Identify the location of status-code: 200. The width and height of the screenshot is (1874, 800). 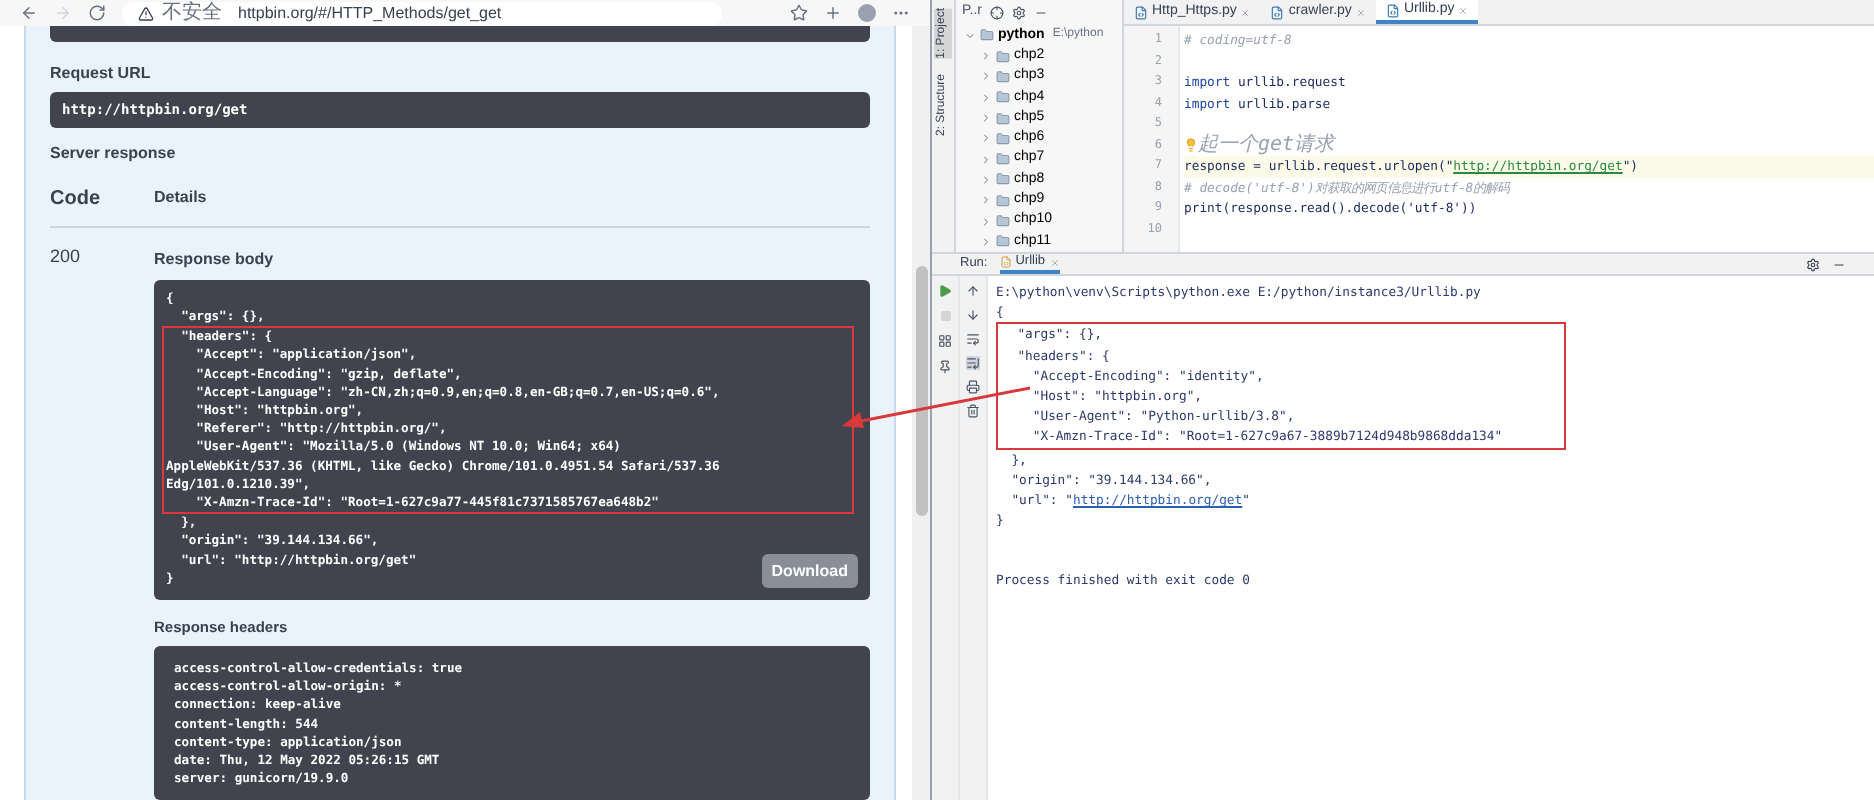
(66, 256).